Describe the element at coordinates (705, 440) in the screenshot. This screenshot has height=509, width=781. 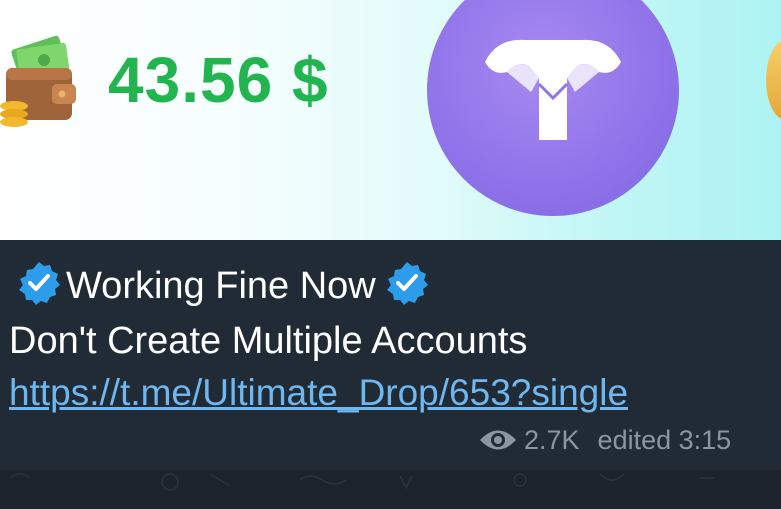
I see `message-time: 3:15` at that location.